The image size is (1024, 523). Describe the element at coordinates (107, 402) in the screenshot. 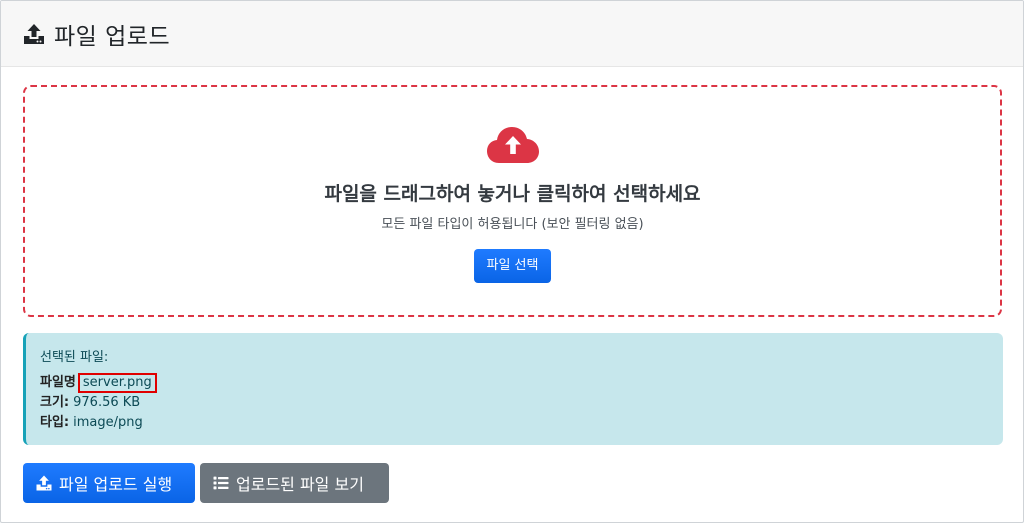

I see `file-size-value: 976.56 KB` at that location.